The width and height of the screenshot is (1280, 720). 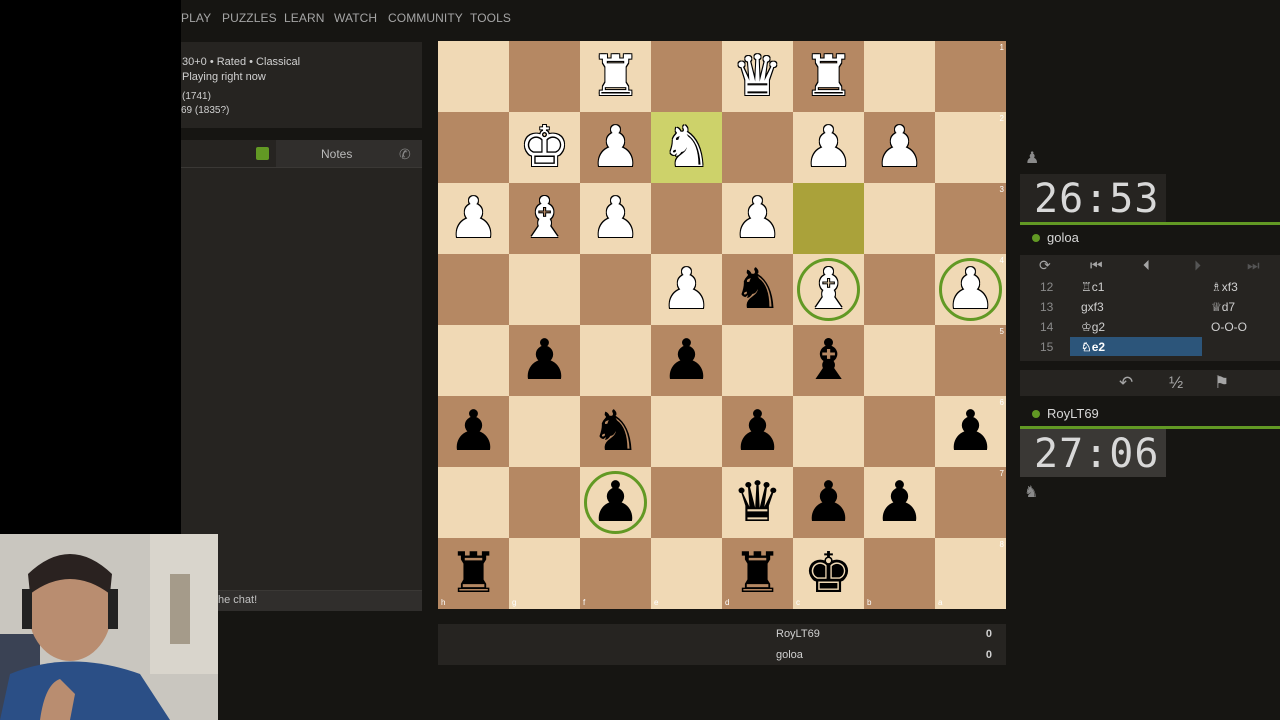 What do you see at coordinates (196, 18) in the screenshot?
I see `nav-play: PLAY` at bounding box center [196, 18].